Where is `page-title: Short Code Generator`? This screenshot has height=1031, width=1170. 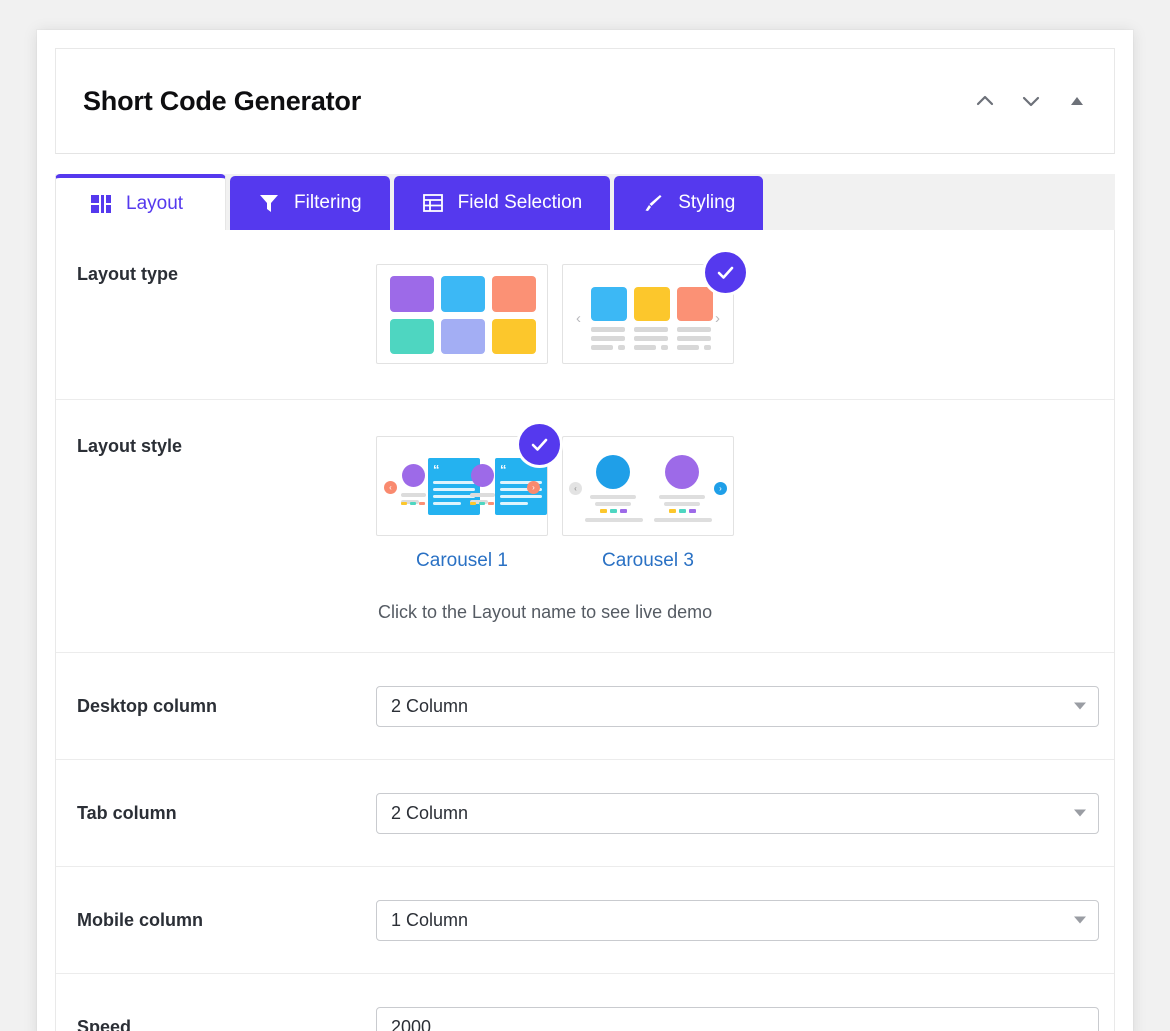 page-title: Short Code Generator is located at coordinates (222, 100).